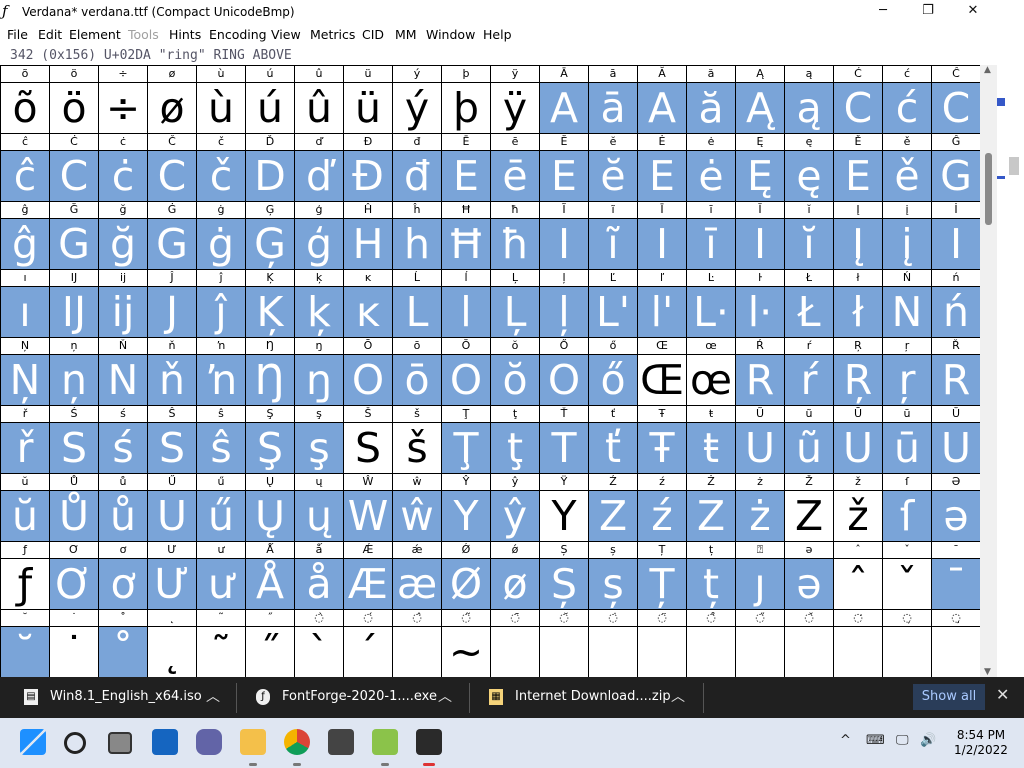  I want to click on glyph-cell: ŝŝ, so click(221, 440).